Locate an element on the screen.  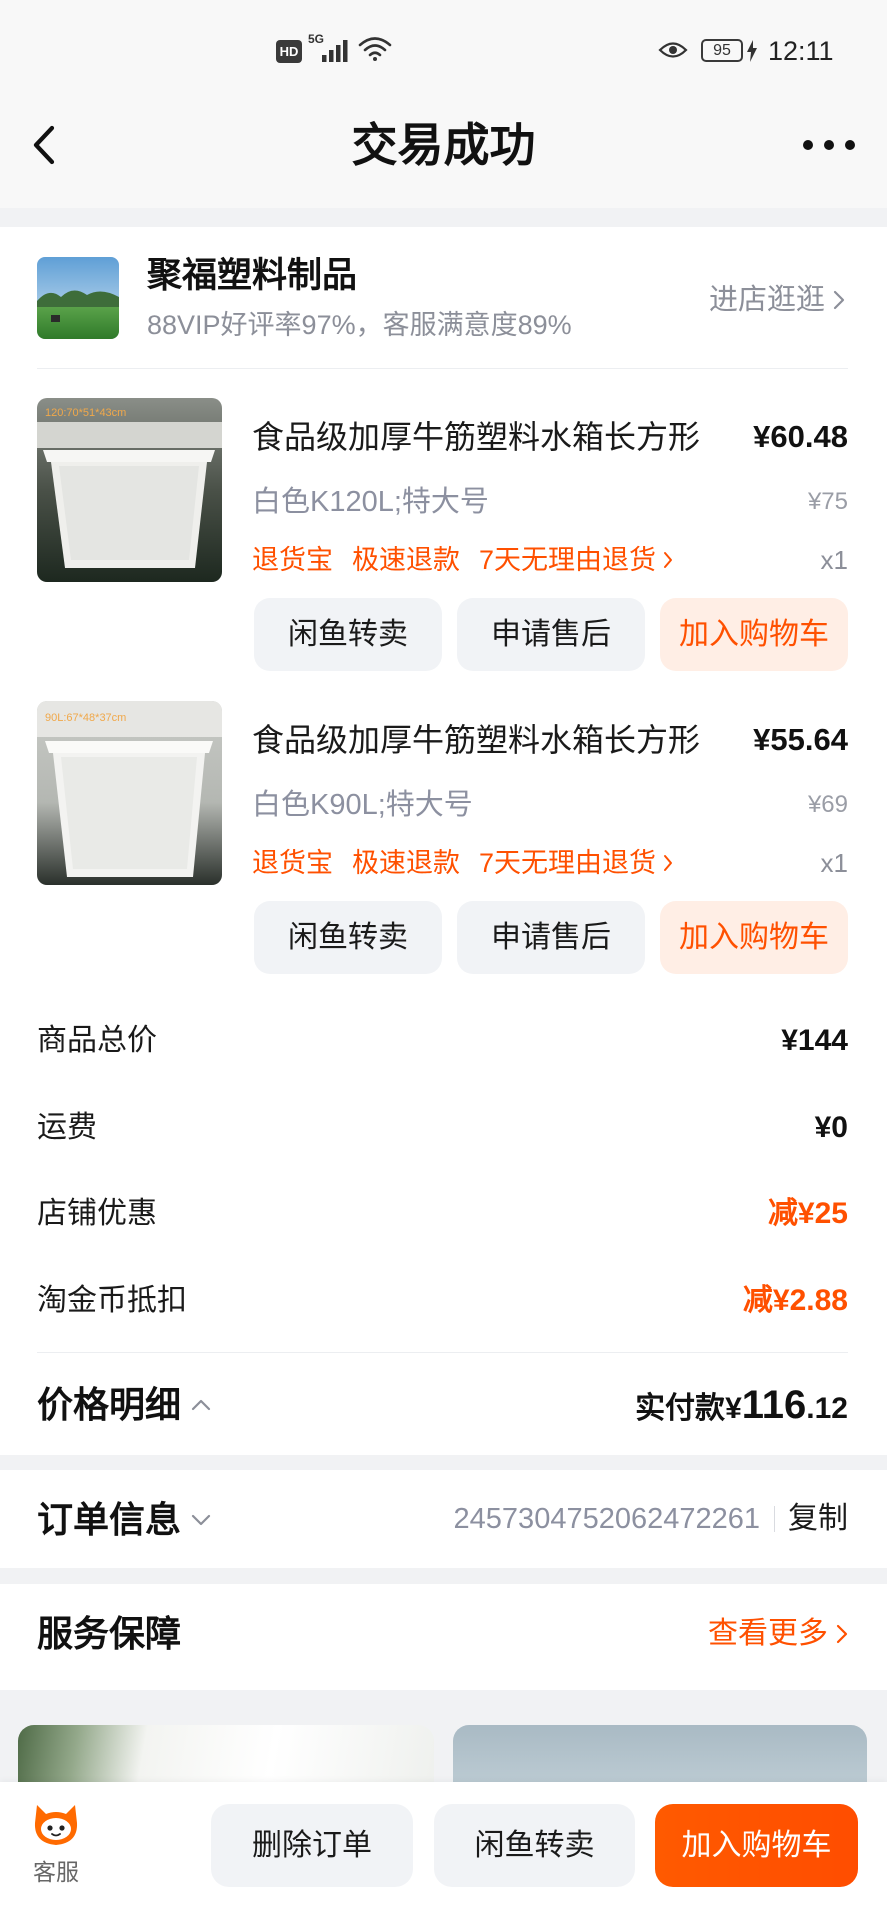
order-info-card: 订单信息 2457304752062472261 复制 is located at coordinates (443, 1519).